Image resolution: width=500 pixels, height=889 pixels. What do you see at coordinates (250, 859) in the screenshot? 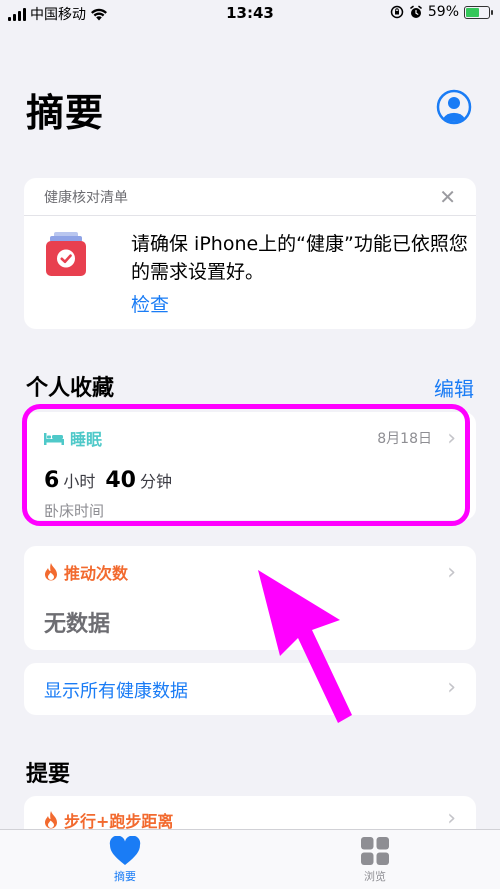
I see `tab-bar: 摘要 浏览` at bounding box center [250, 859].